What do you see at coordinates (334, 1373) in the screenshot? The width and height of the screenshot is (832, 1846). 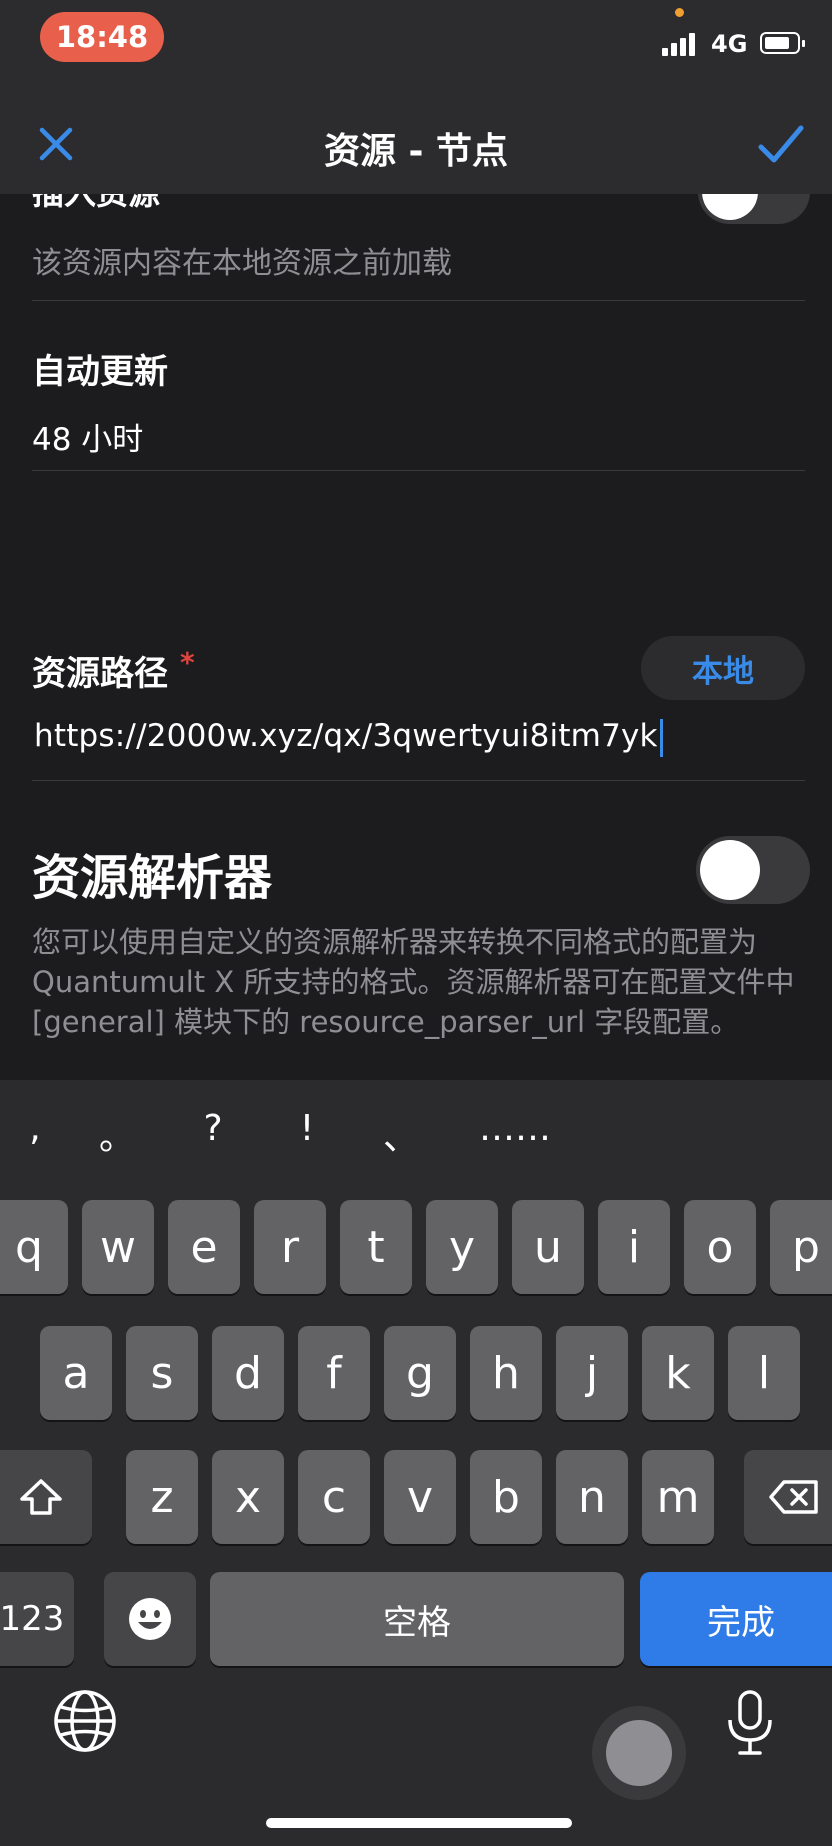 I see `key-f: f` at bounding box center [334, 1373].